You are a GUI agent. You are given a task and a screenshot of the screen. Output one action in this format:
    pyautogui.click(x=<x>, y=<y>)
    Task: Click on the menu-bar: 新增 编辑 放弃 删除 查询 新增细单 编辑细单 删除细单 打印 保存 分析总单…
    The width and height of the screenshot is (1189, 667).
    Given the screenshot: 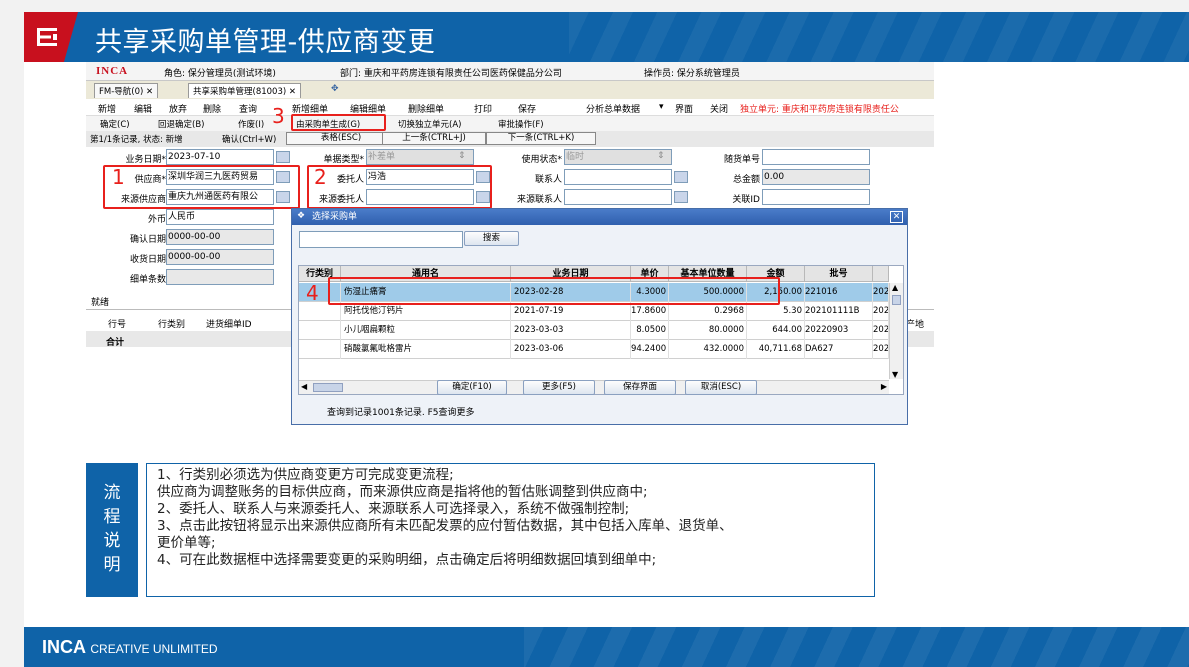 What is the action you would take?
    pyautogui.click(x=510, y=107)
    